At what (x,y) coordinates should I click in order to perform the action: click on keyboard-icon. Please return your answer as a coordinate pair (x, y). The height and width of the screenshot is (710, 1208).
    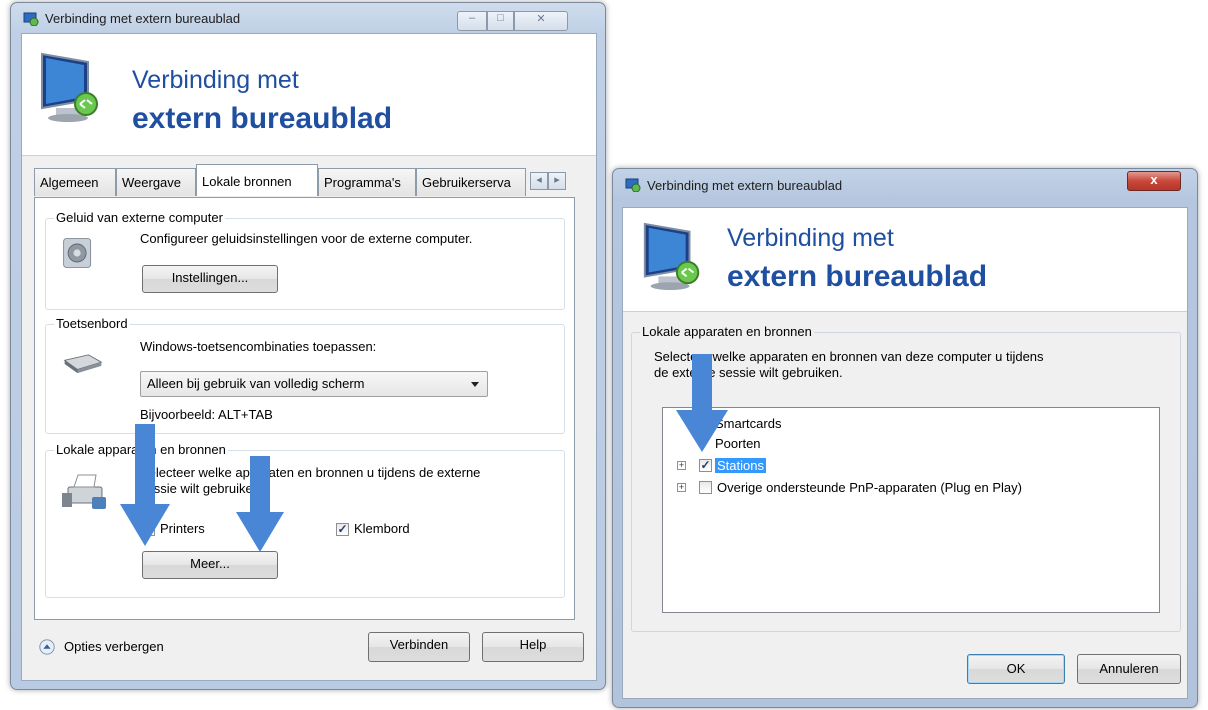
    Looking at the image, I should click on (83, 364).